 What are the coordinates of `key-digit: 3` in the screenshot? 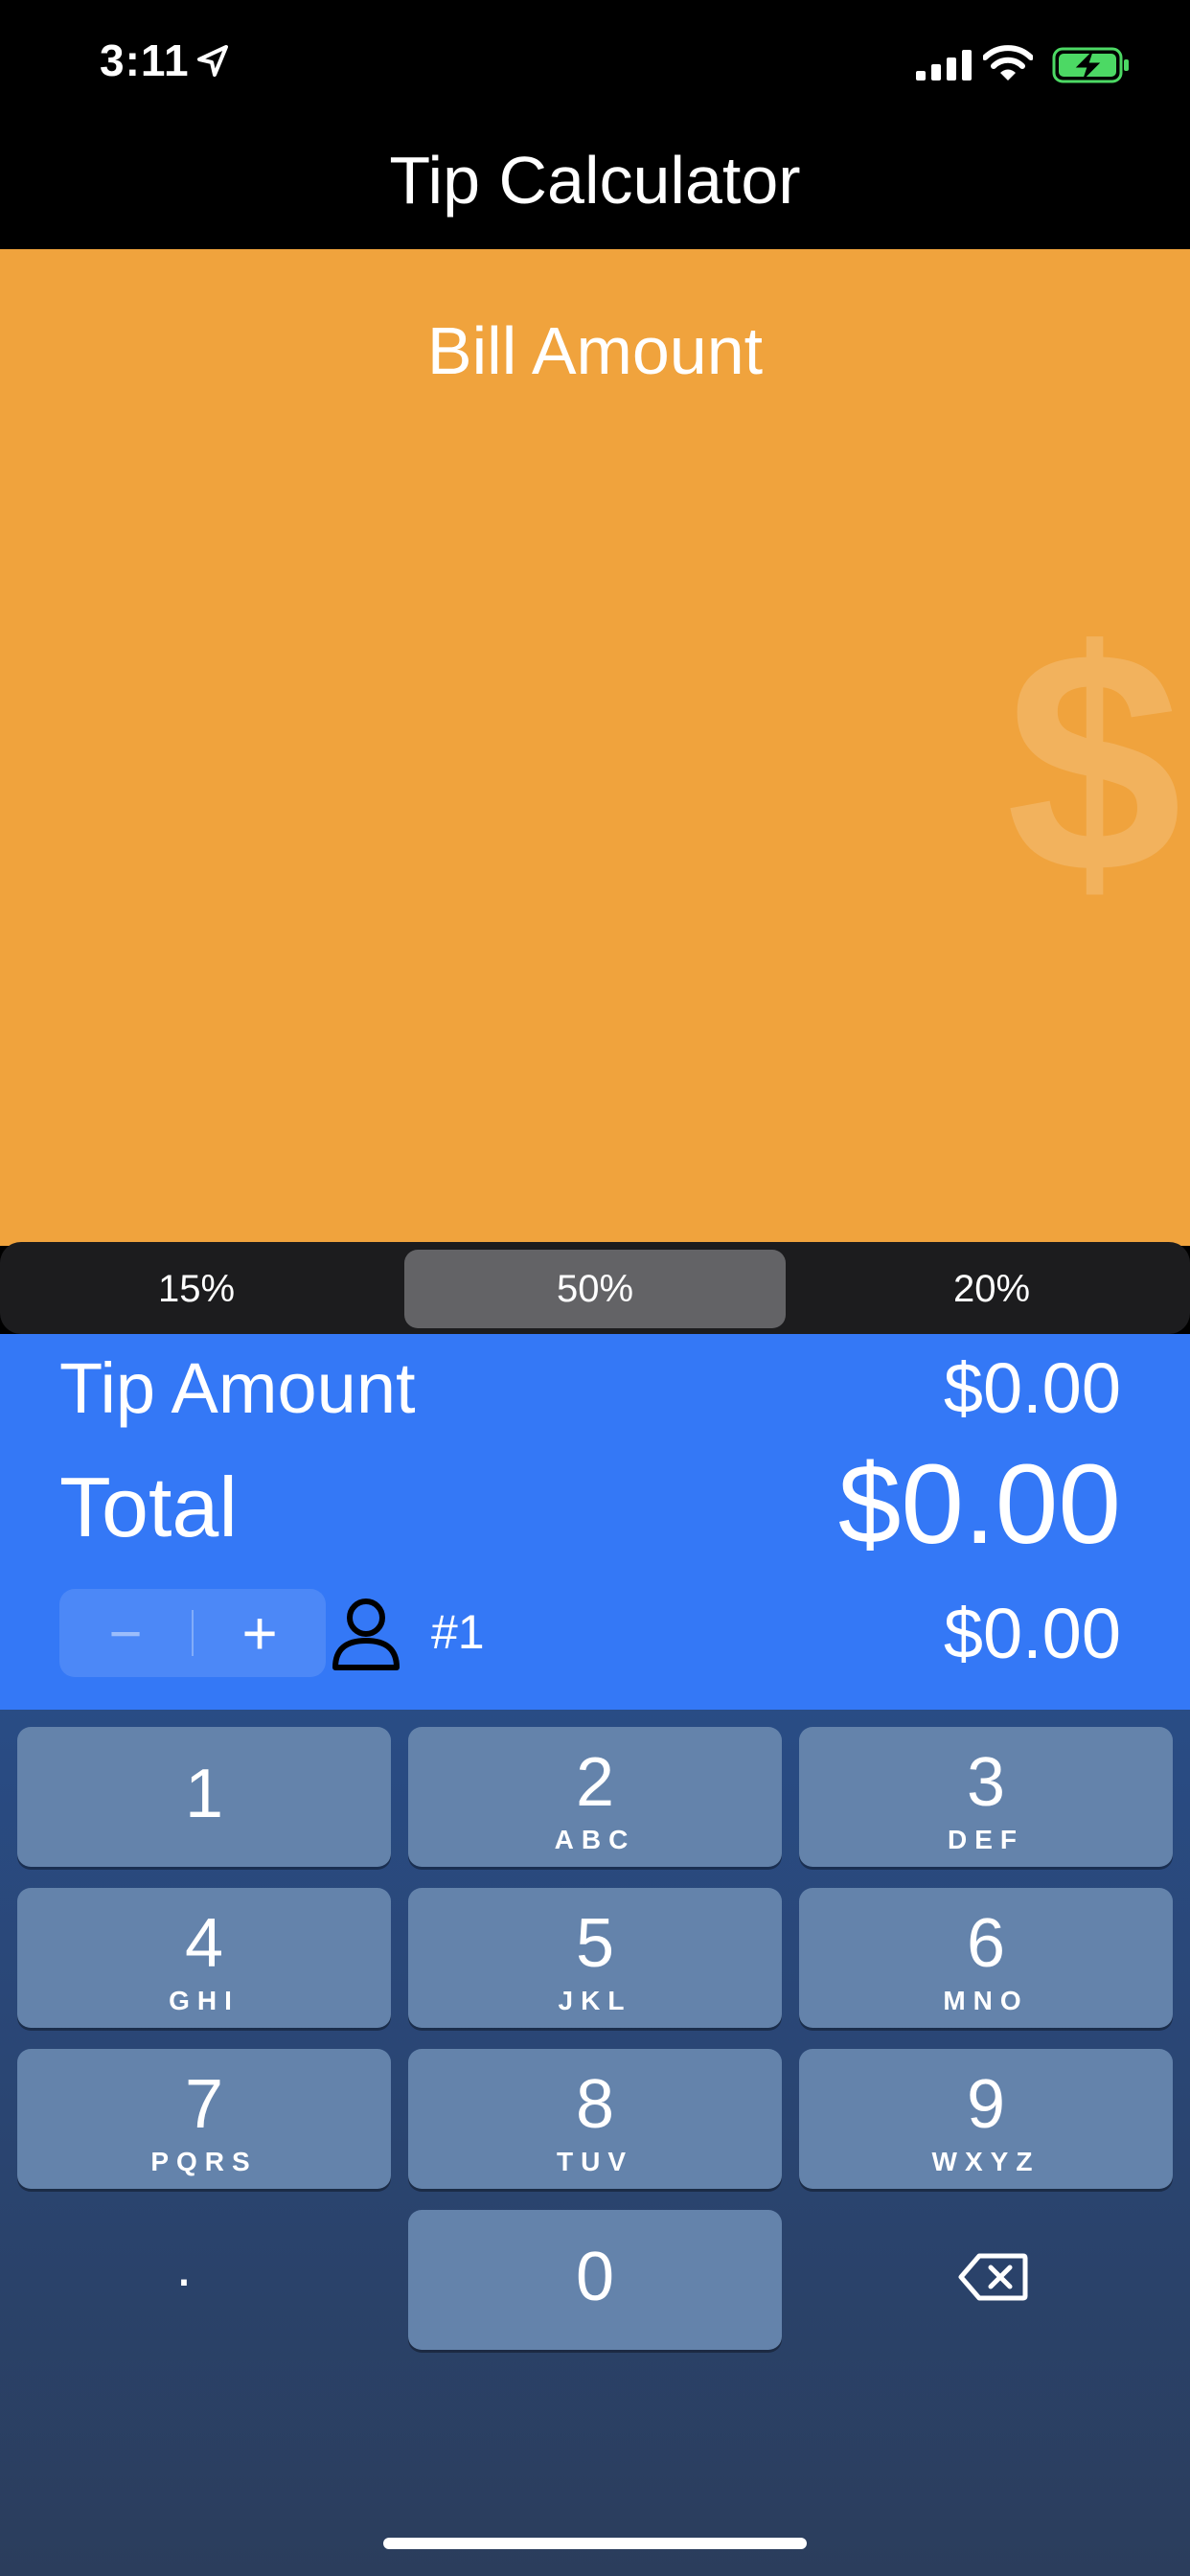 It's located at (986, 1782).